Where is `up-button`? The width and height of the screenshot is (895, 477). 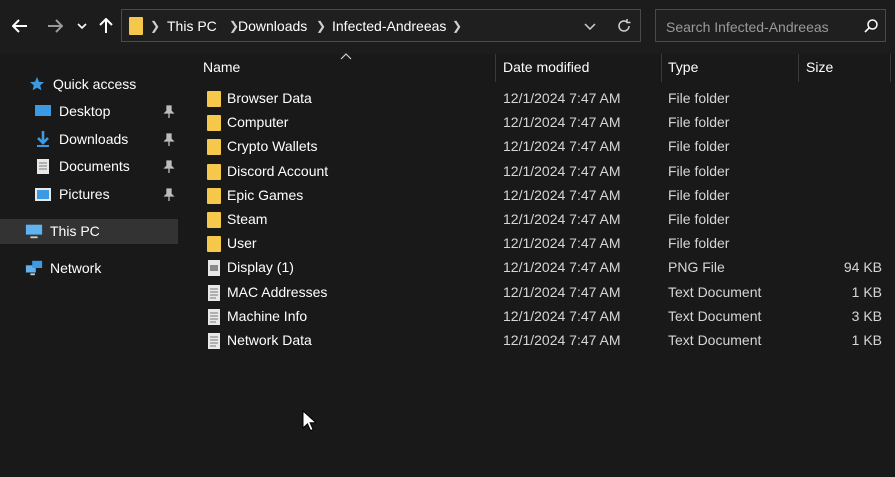 up-button is located at coordinates (106, 26).